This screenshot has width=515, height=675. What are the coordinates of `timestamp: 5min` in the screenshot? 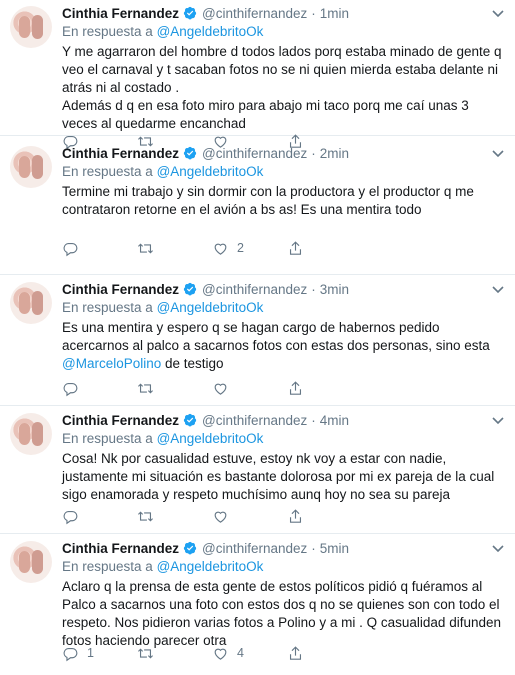 It's located at (334, 548).